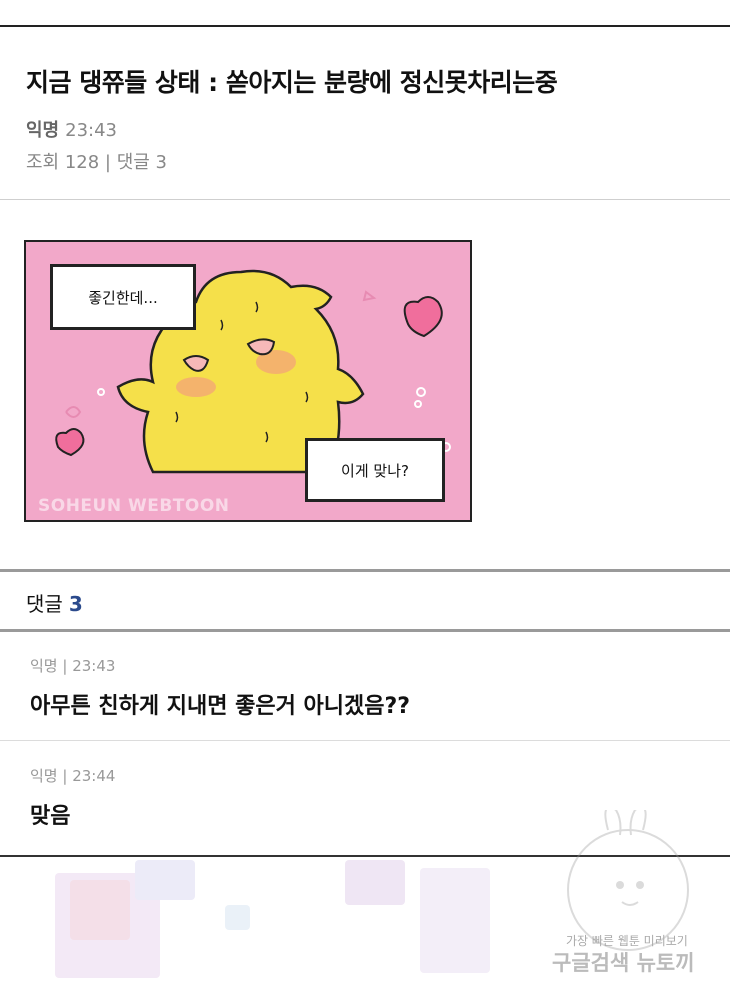 This screenshot has height=1000, width=730. Describe the element at coordinates (75, 604) in the screenshot. I see `comments-count: 3` at that location.